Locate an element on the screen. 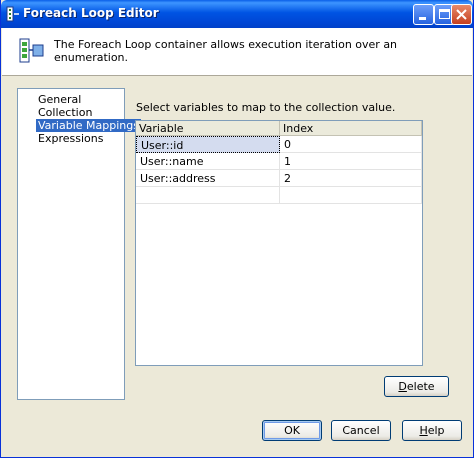 The width and height of the screenshot is (474, 458). cancel-button: Cancel is located at coordinates (361, 430).